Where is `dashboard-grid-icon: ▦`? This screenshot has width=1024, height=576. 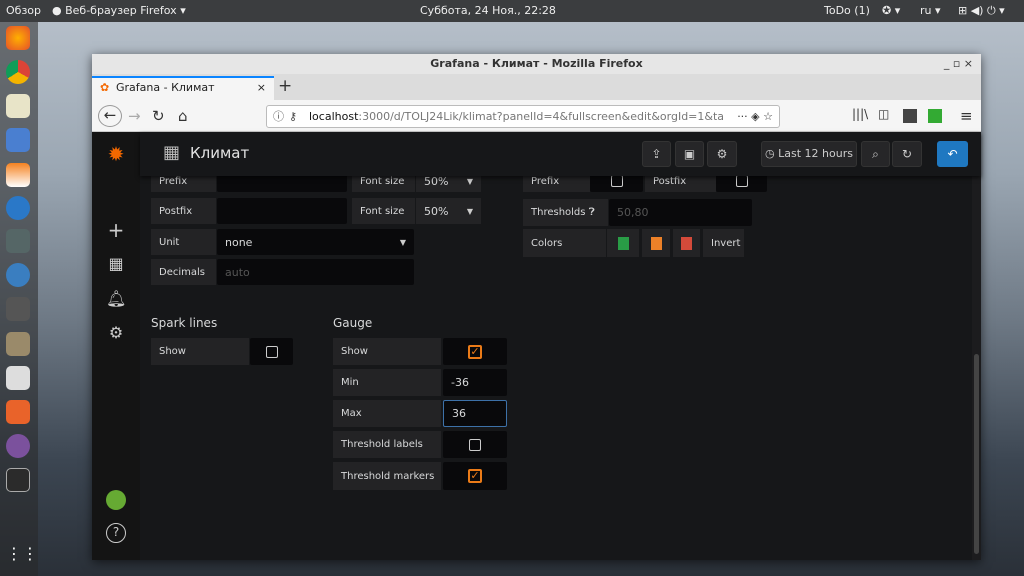 dashboard-grid-icon: ▦ is located at coordinates (172, 152).